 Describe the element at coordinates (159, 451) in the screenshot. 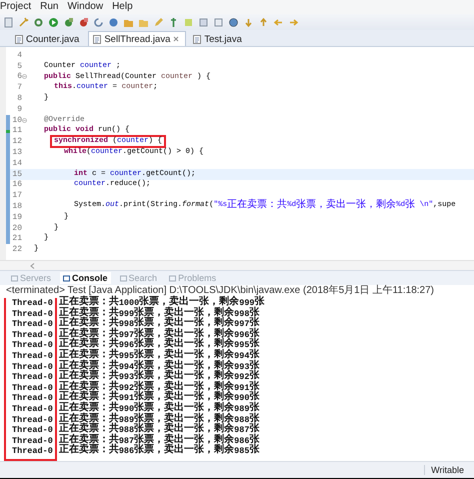

I see `console-message: 正在卖票：共986张票，卖出一张，剩余985张` at that location.